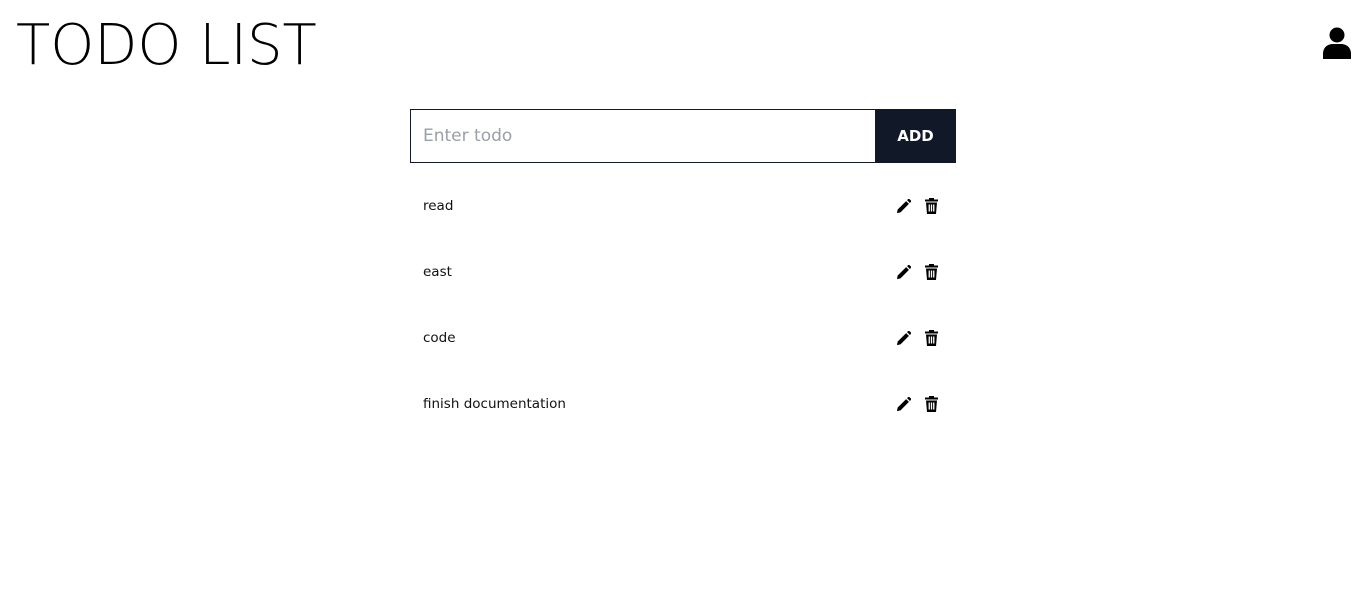  Describe the element at coordinates (683, 272) in the screenshot. I see `todo-item: east` at that location.